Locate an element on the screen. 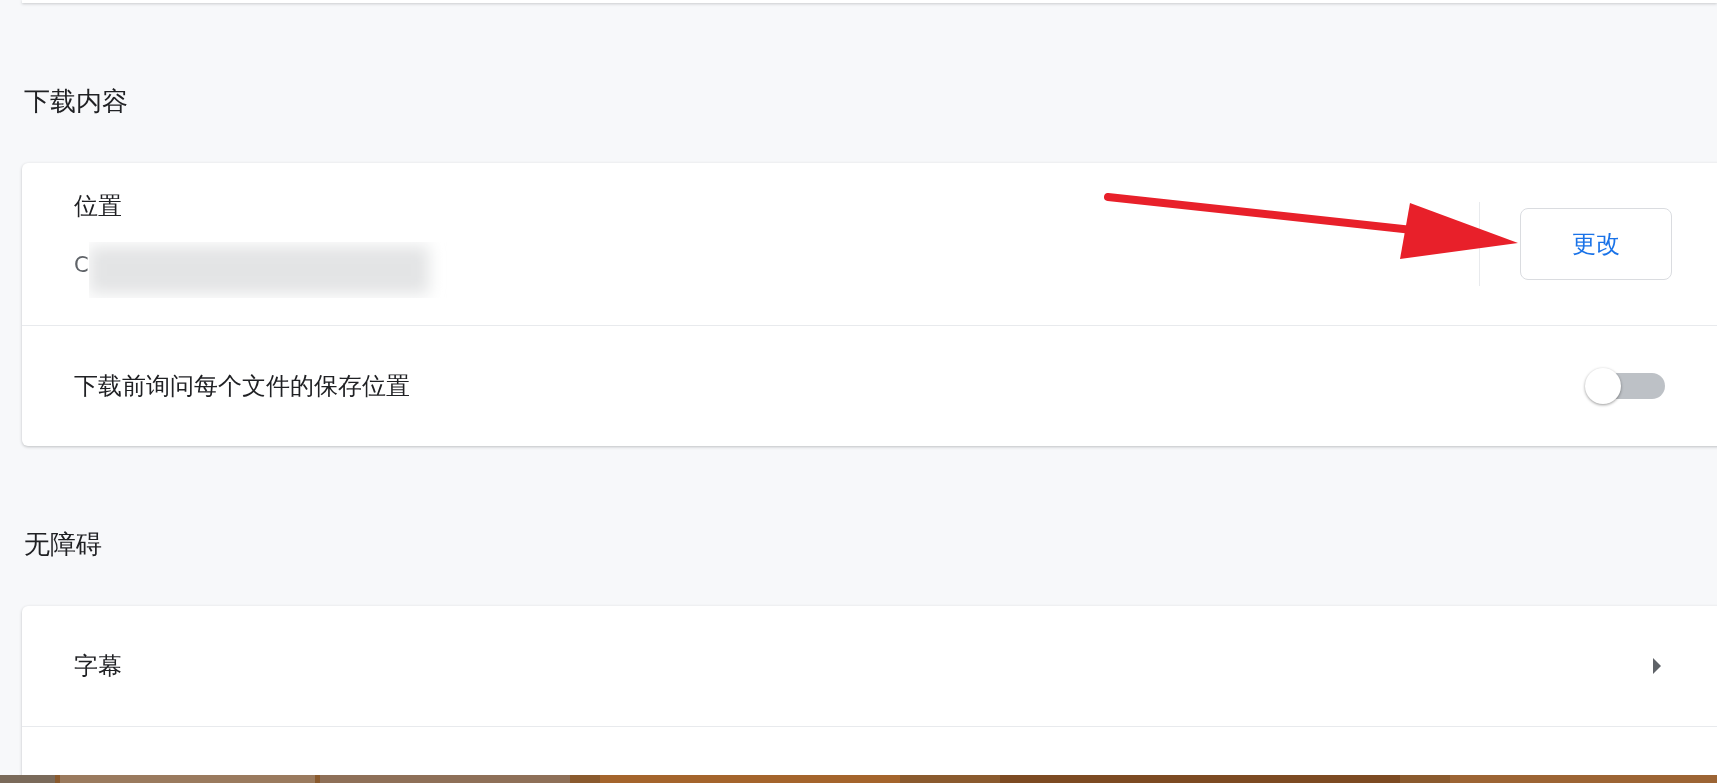 The image size is (1717, 783). setting-label: 下载前询问每个文件的保存位置 is located at coordinates (242, 386).